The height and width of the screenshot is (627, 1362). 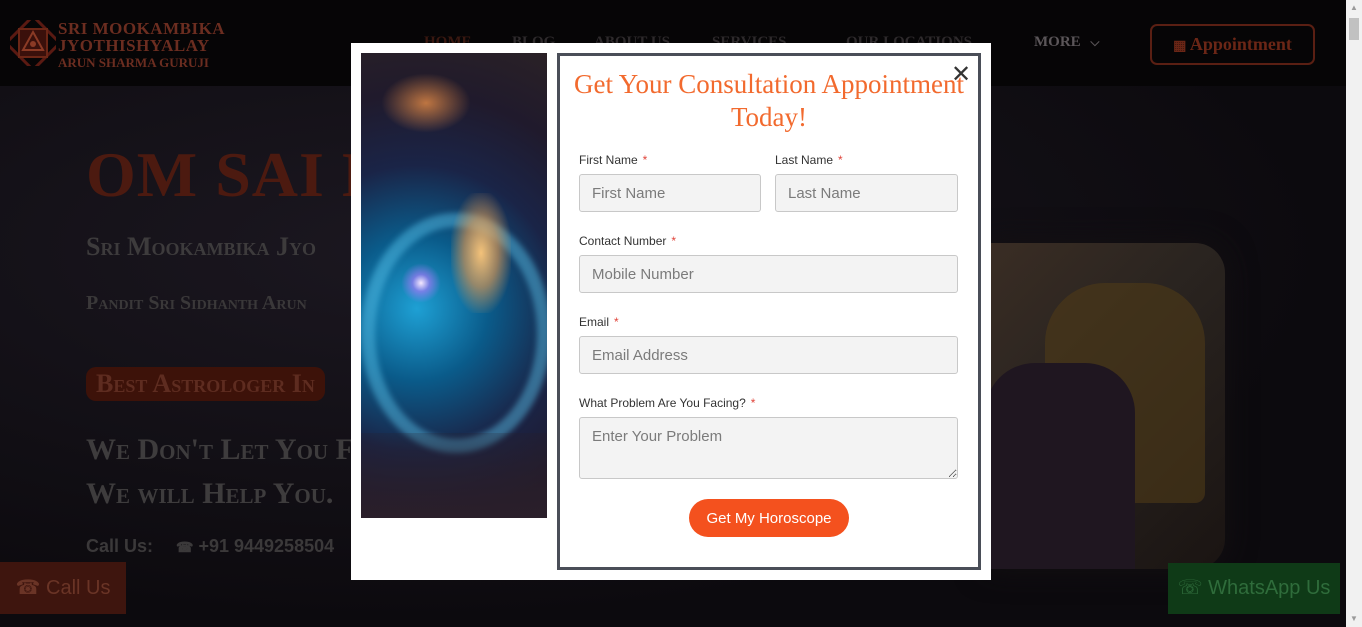 I want to click on appointment-label: Appointment, so click(x=1240, y=44).